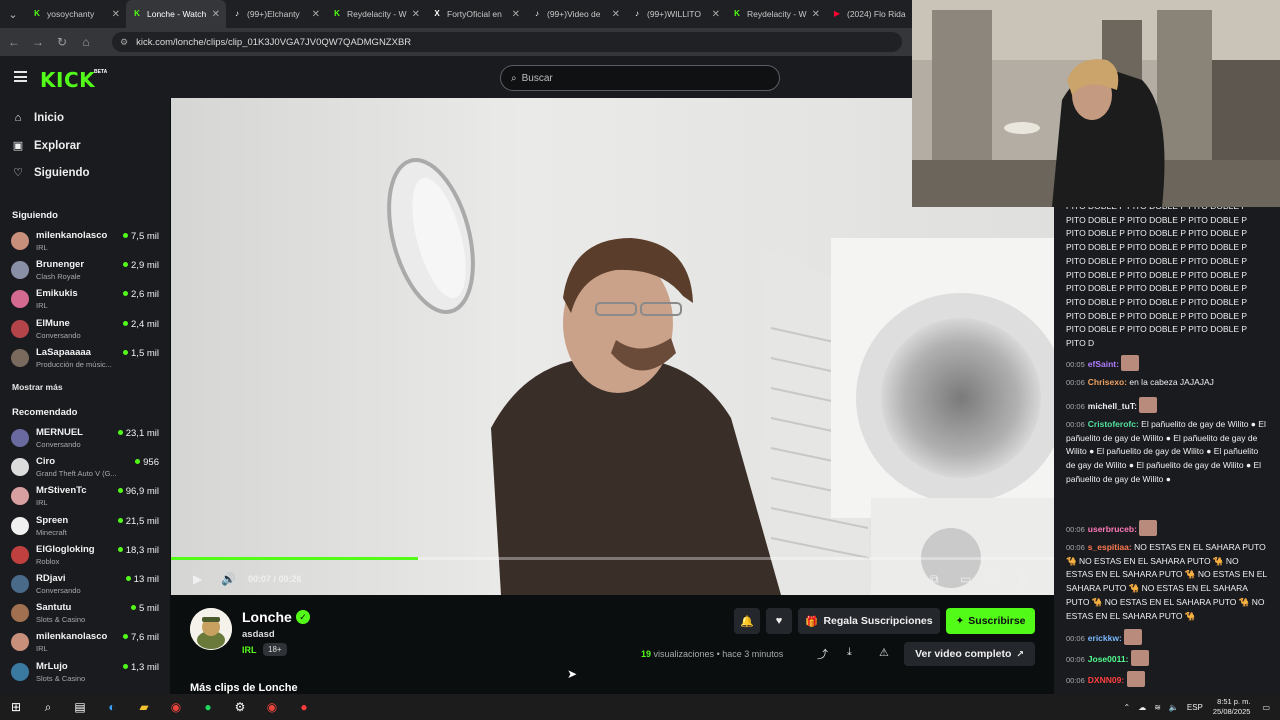 Image resolution: width=1280 pixels, height=720 pixels. Describe the element at coordinates (1106, 680) in the screenshot. I see `chat-username: DXNN09:` at that location.